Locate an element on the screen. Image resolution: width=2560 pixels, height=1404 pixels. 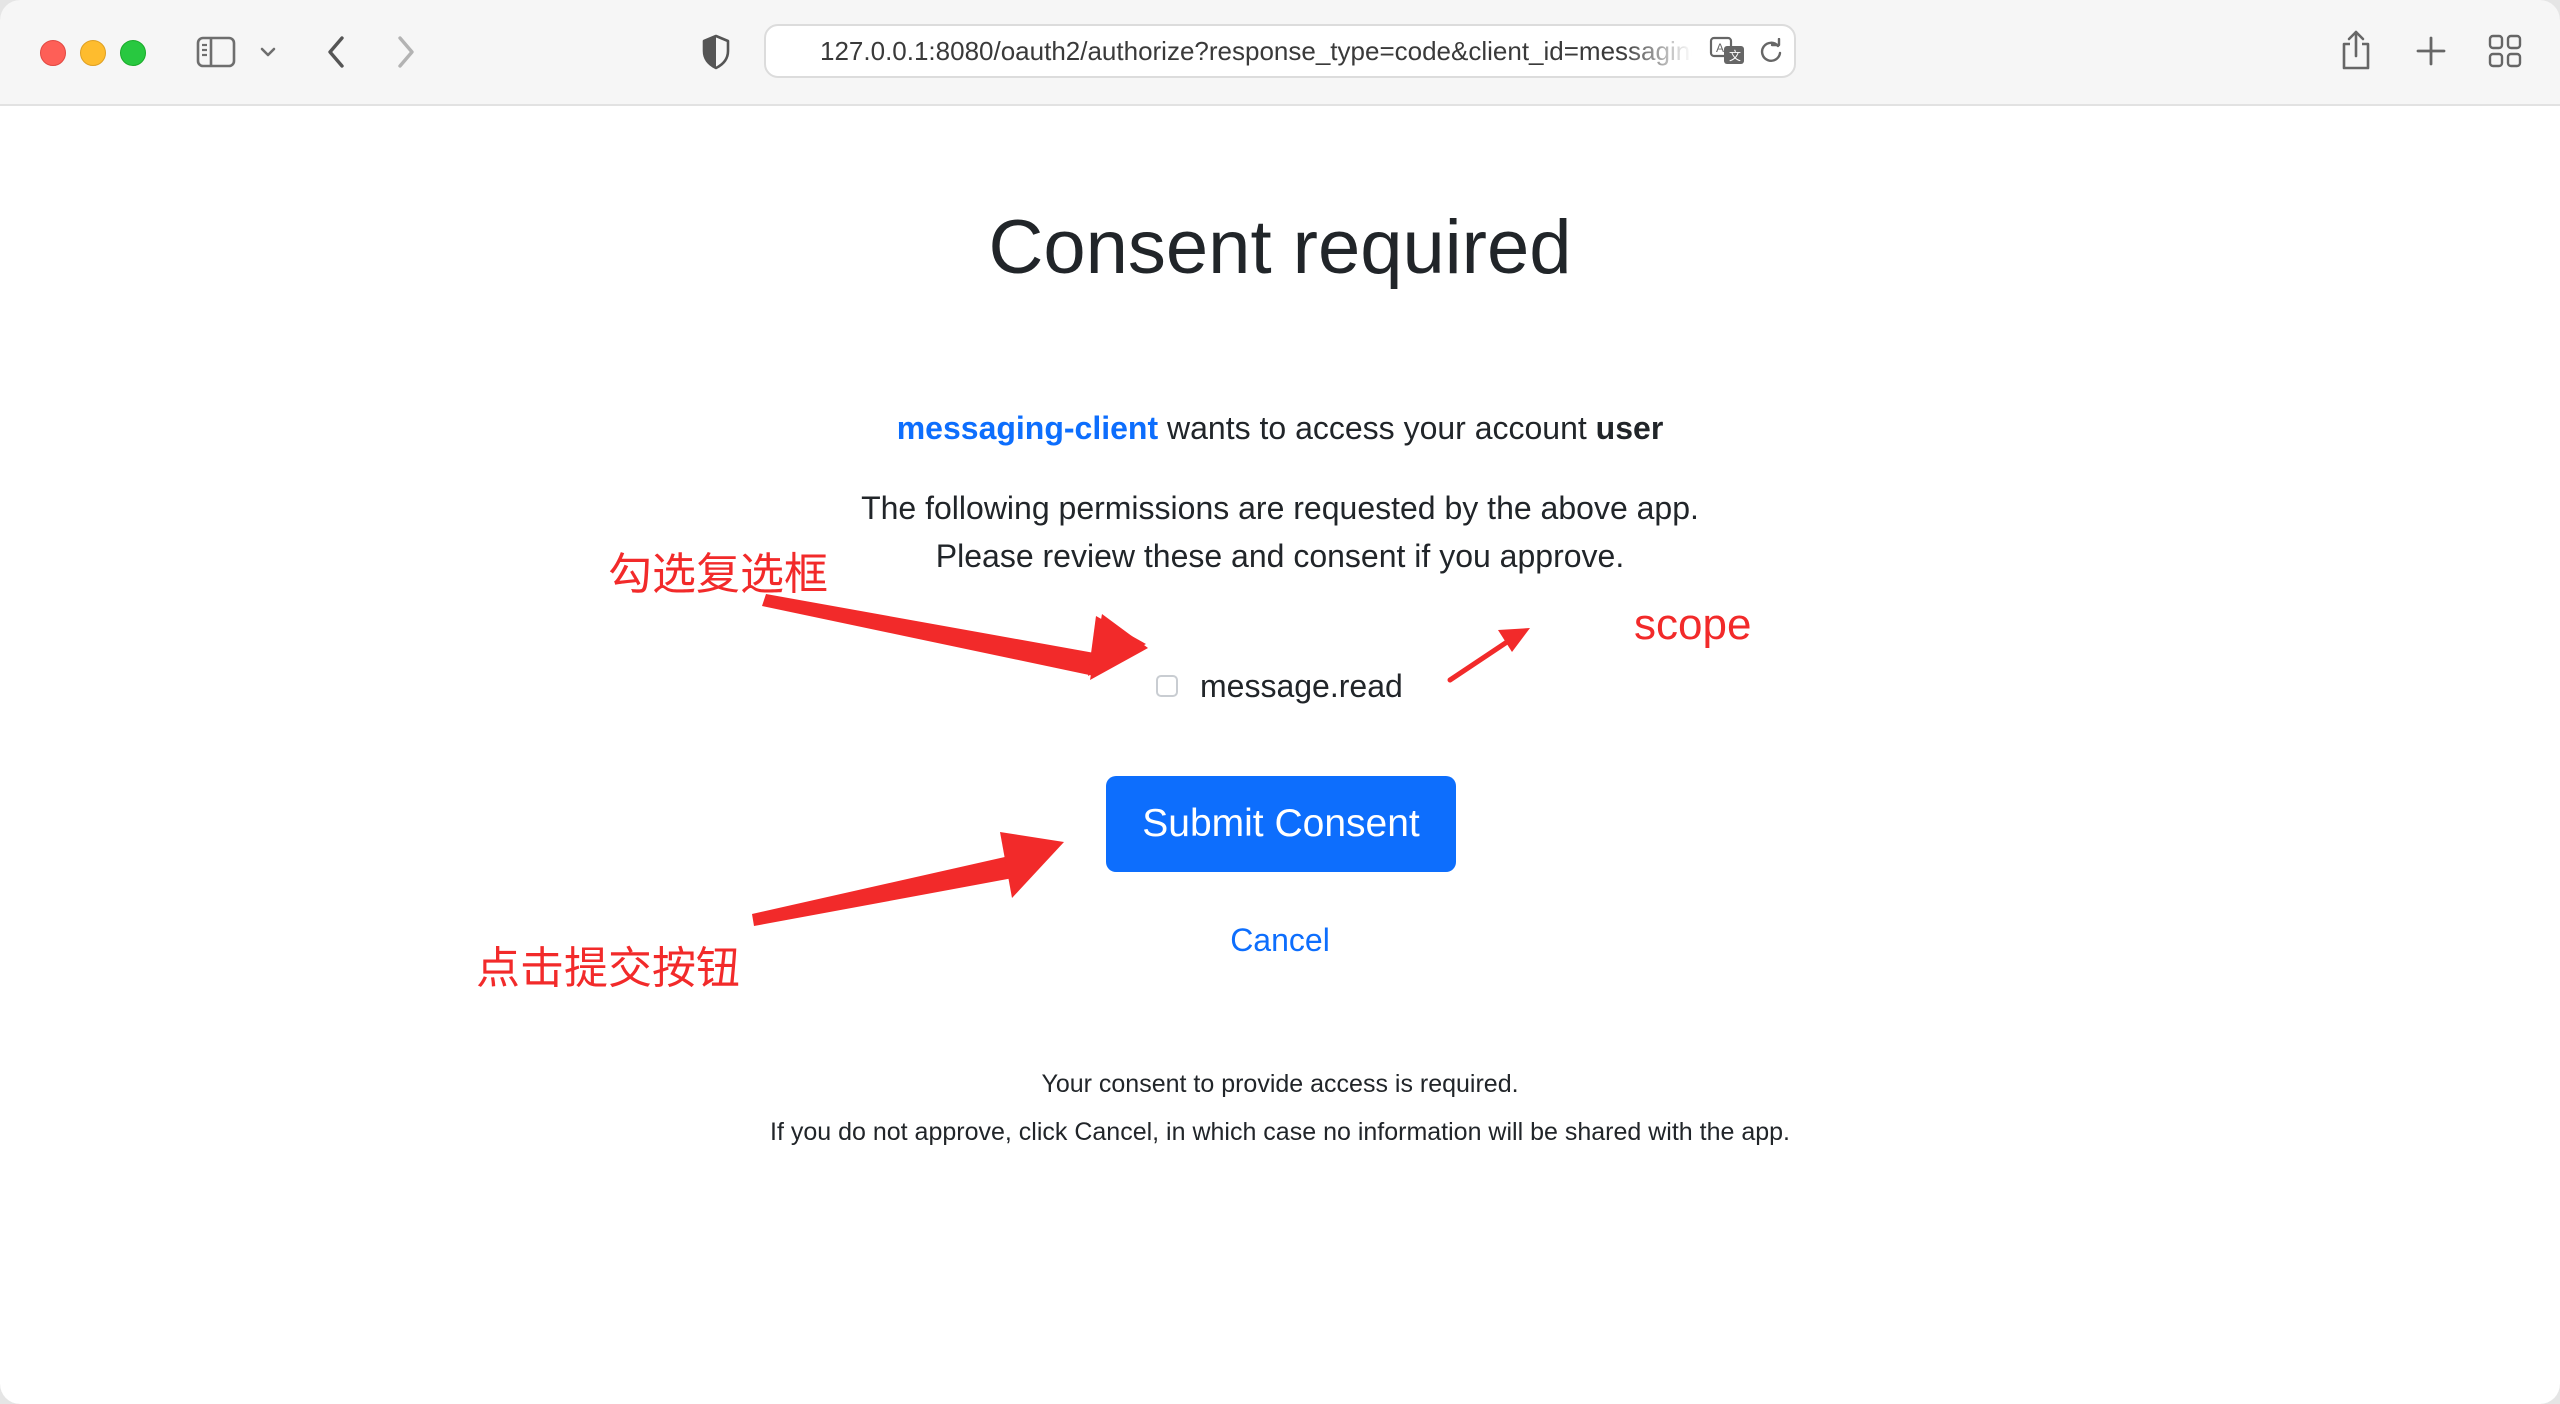
arrow-to-scope is located at coordinates (1488, 655).